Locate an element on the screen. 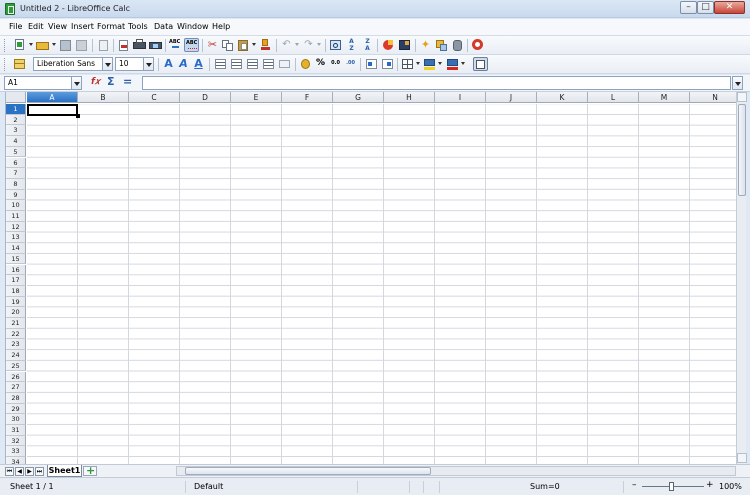 The image size is (750, 495). undo-dropdown-arrow is located at coordinates (297, 44).